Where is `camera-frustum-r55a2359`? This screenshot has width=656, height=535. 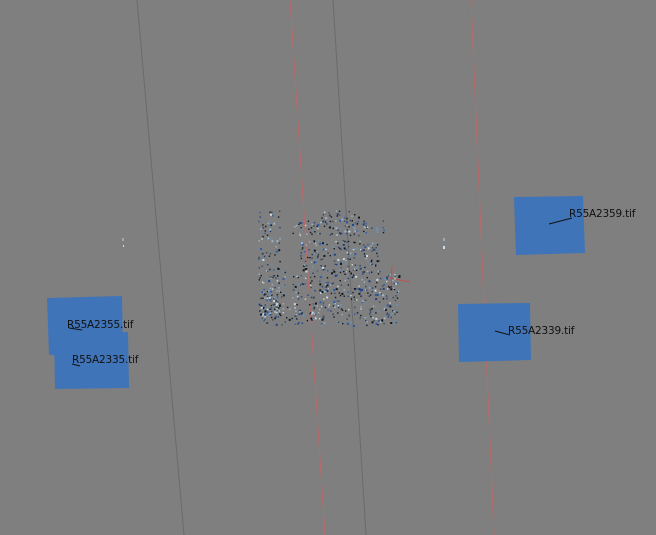
camera-frustum-r55a2359 is located at coordinates (549, 225).